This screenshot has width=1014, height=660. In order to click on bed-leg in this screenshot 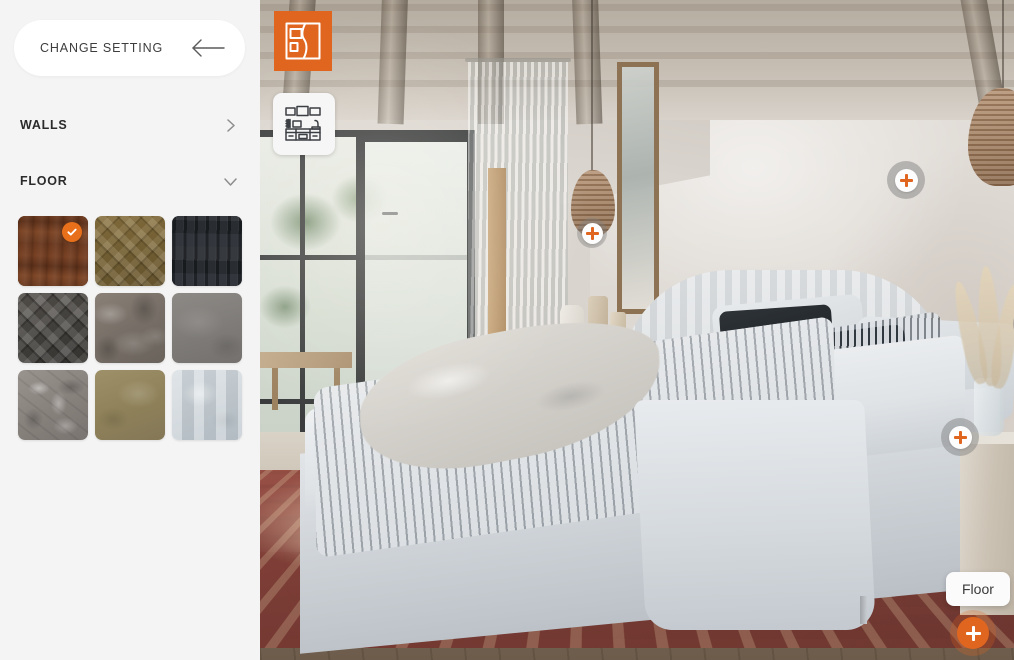, I will do `click(863, 610)`.